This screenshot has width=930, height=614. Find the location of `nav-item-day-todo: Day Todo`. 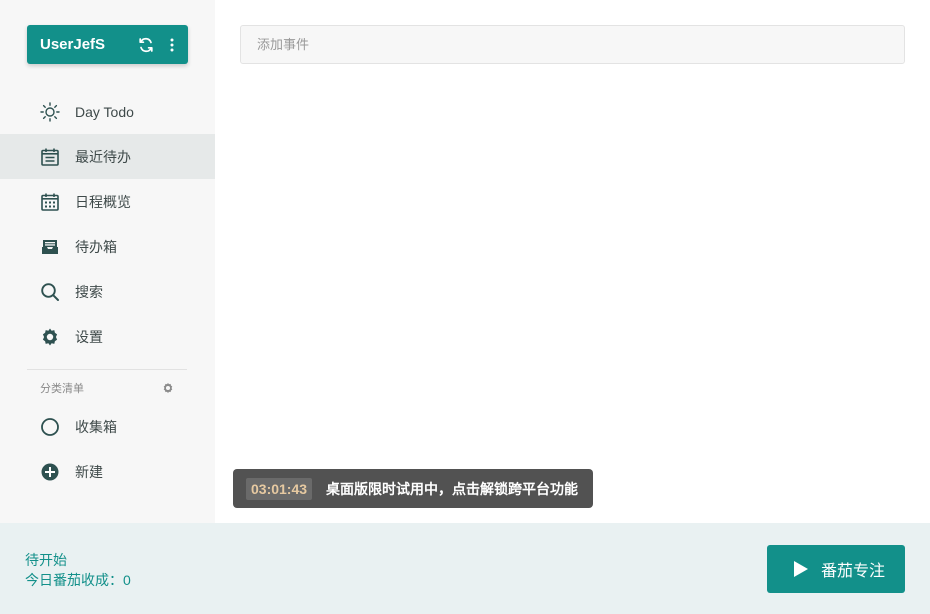

nav-item-day-todo: Day Todo is located at coordinates (107, 111).